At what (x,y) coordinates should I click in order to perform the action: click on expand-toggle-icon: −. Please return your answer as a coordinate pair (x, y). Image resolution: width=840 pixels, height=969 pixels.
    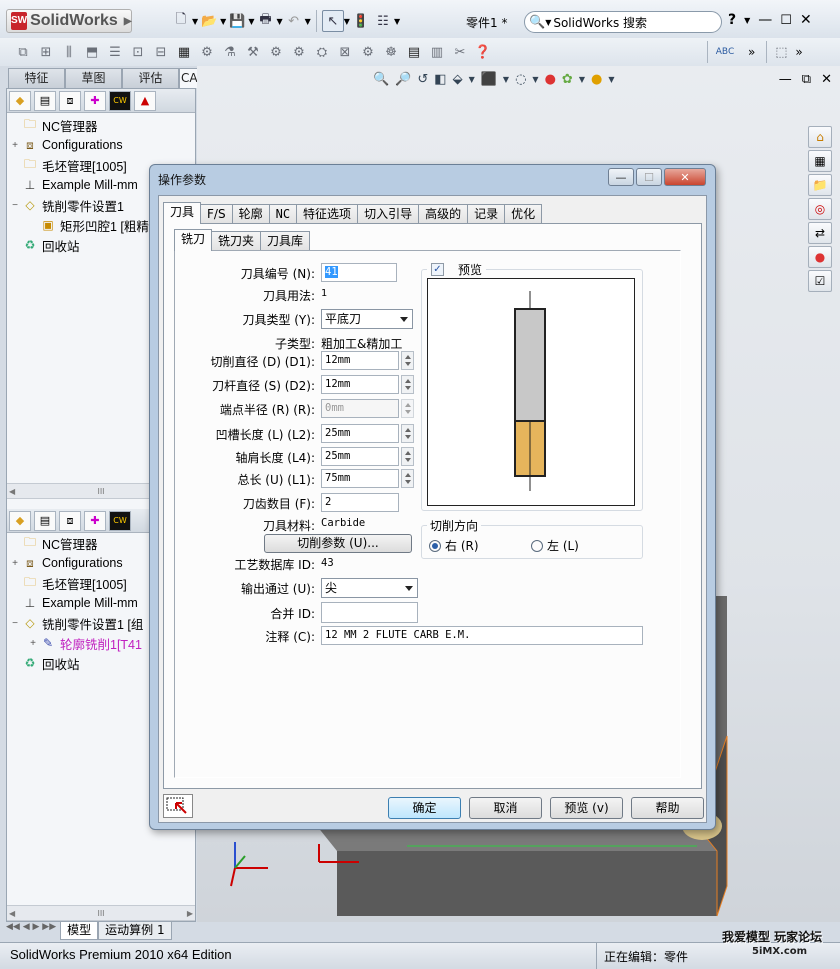
    Looking at the image, I should click on (15, 623).